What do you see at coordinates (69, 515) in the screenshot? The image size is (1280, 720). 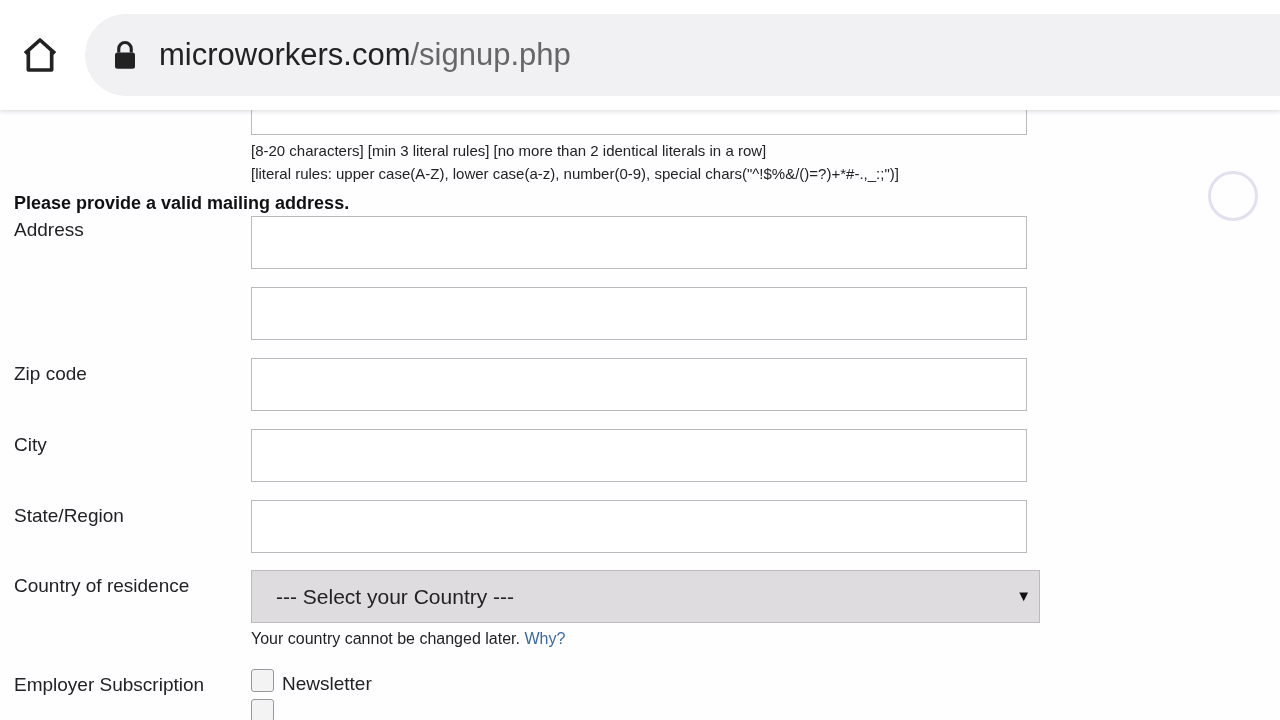 I see `field-label: State/Region` at bounding box center [69, 515].